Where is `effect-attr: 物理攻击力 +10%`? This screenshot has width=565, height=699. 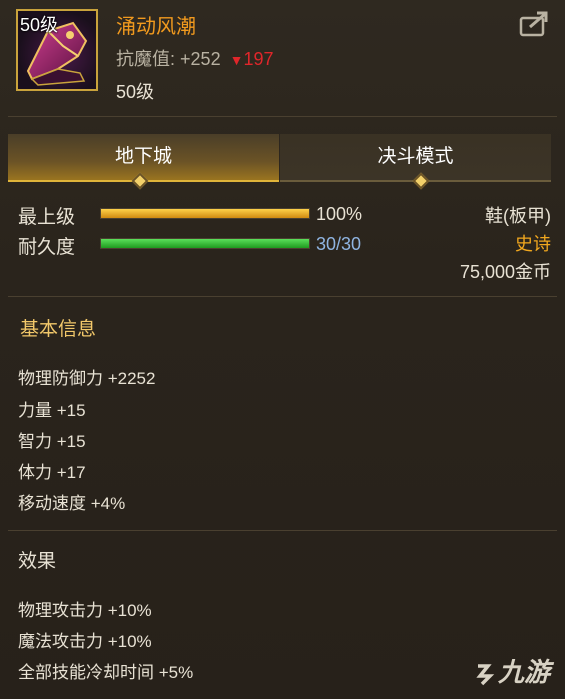
effect-attr: 物理攻击力 +10% is located at coordinates (85, 610).